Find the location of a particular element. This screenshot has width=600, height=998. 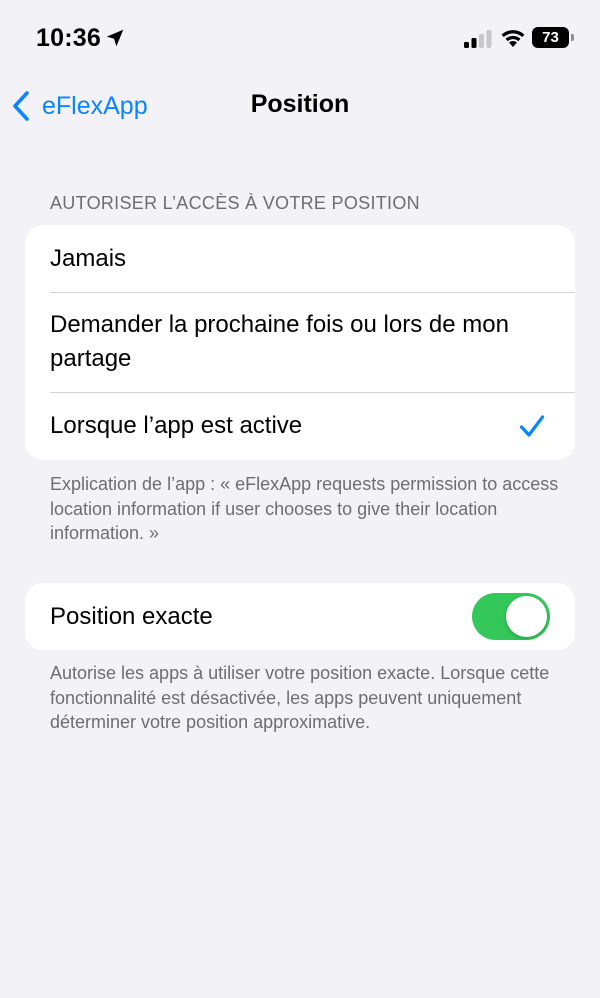

precise-location-group: Position exacte is located at coordinates (300, 616).